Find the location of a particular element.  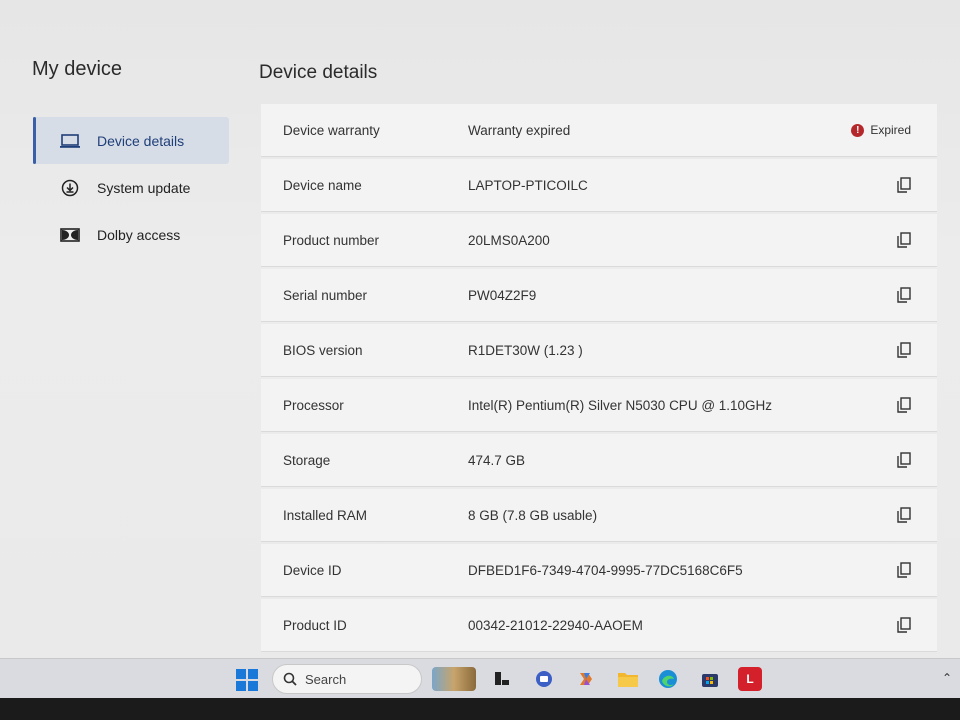

laptop-icon is located at coordinates (70, 141).